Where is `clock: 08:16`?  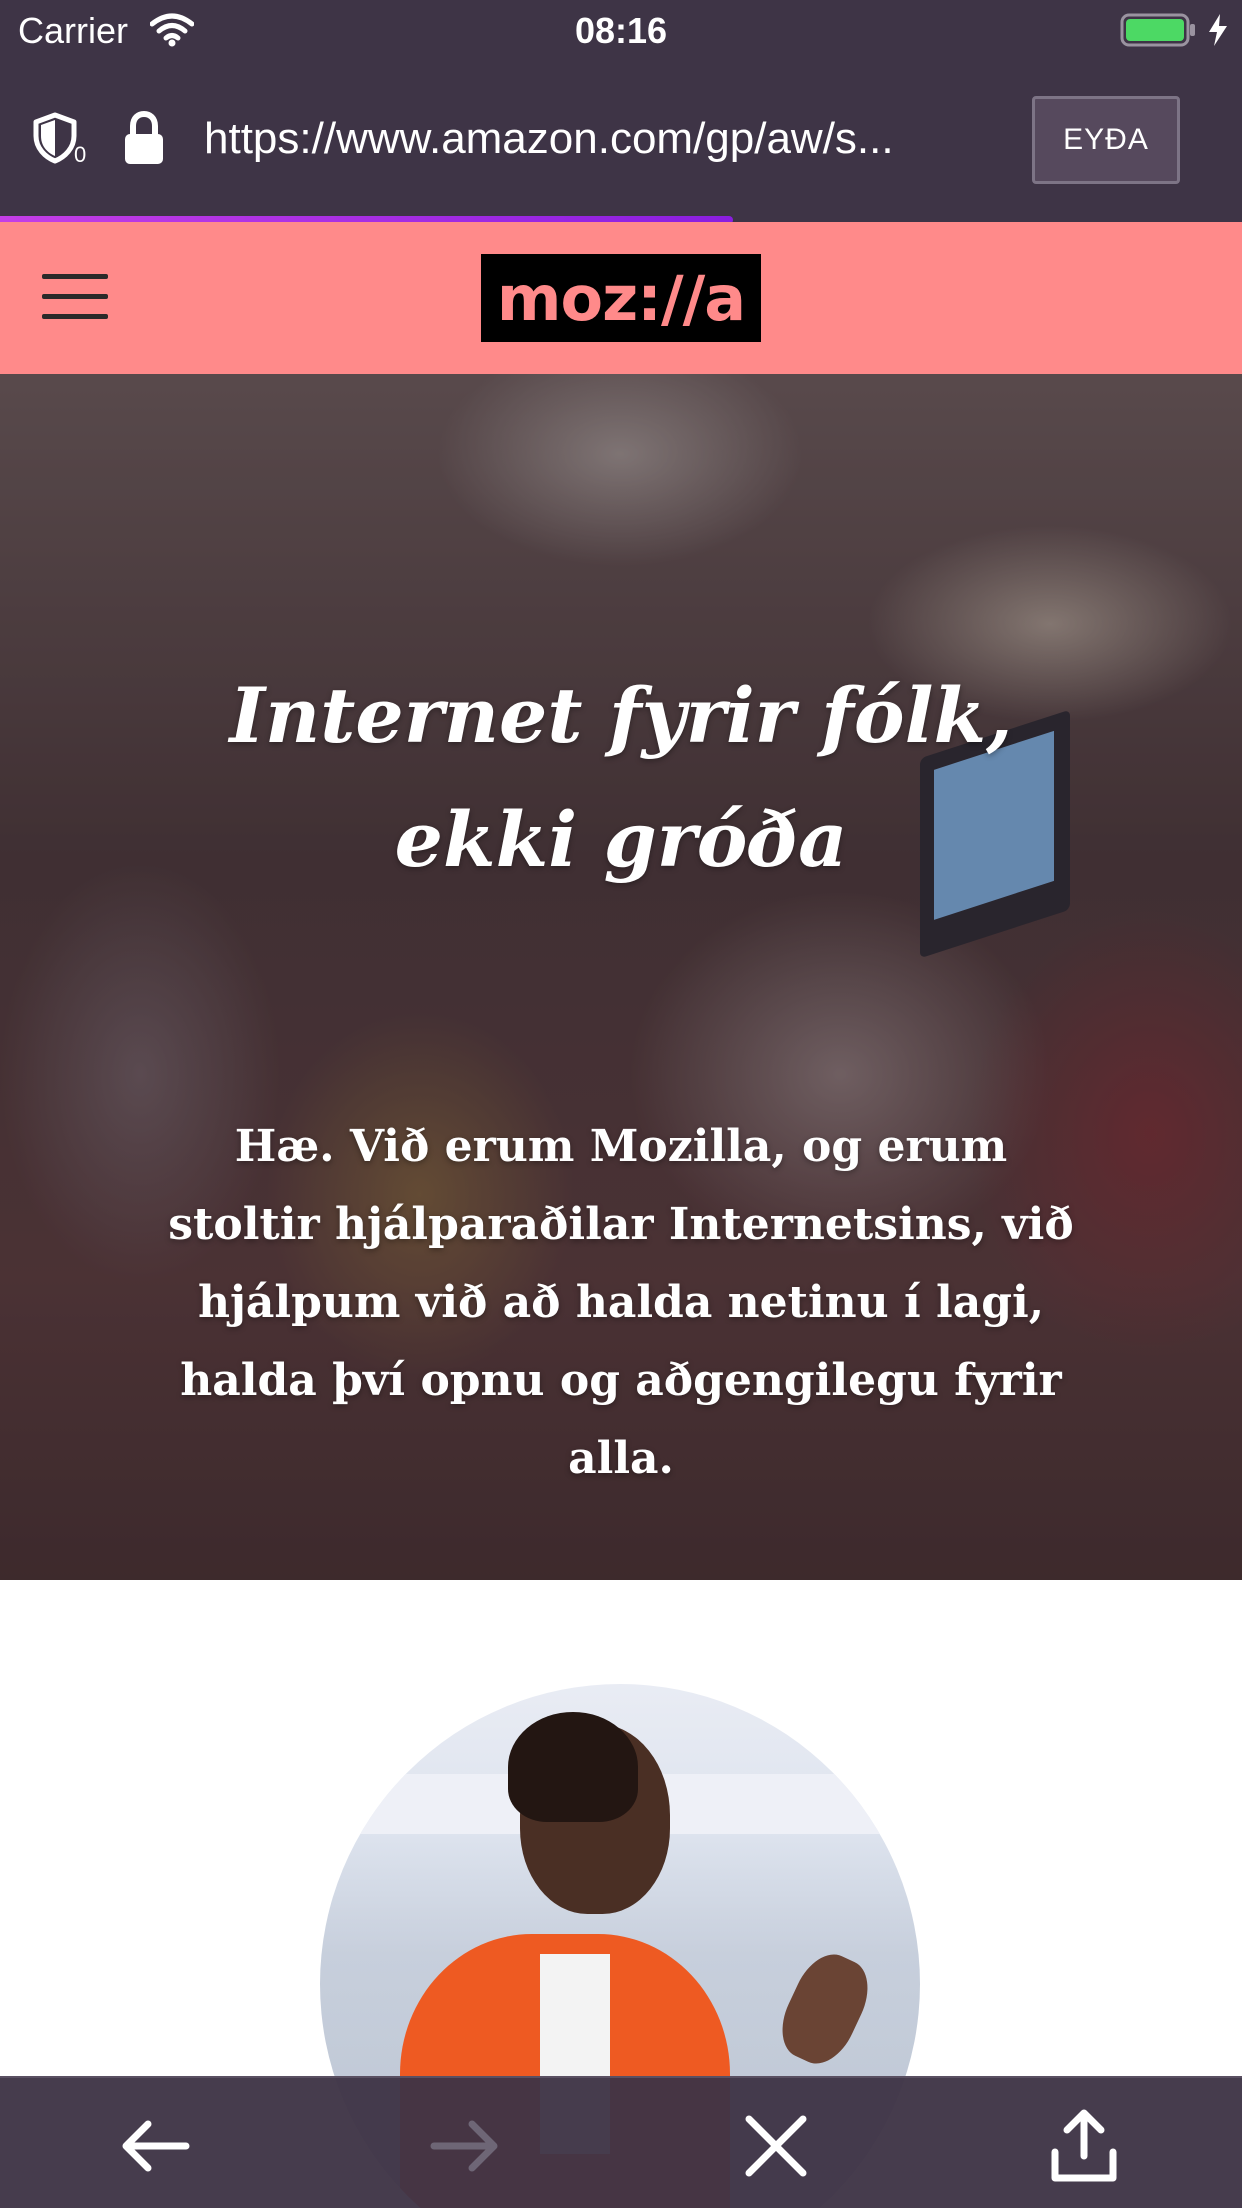
clock: 08:16 is located at coordinates (621, 30).